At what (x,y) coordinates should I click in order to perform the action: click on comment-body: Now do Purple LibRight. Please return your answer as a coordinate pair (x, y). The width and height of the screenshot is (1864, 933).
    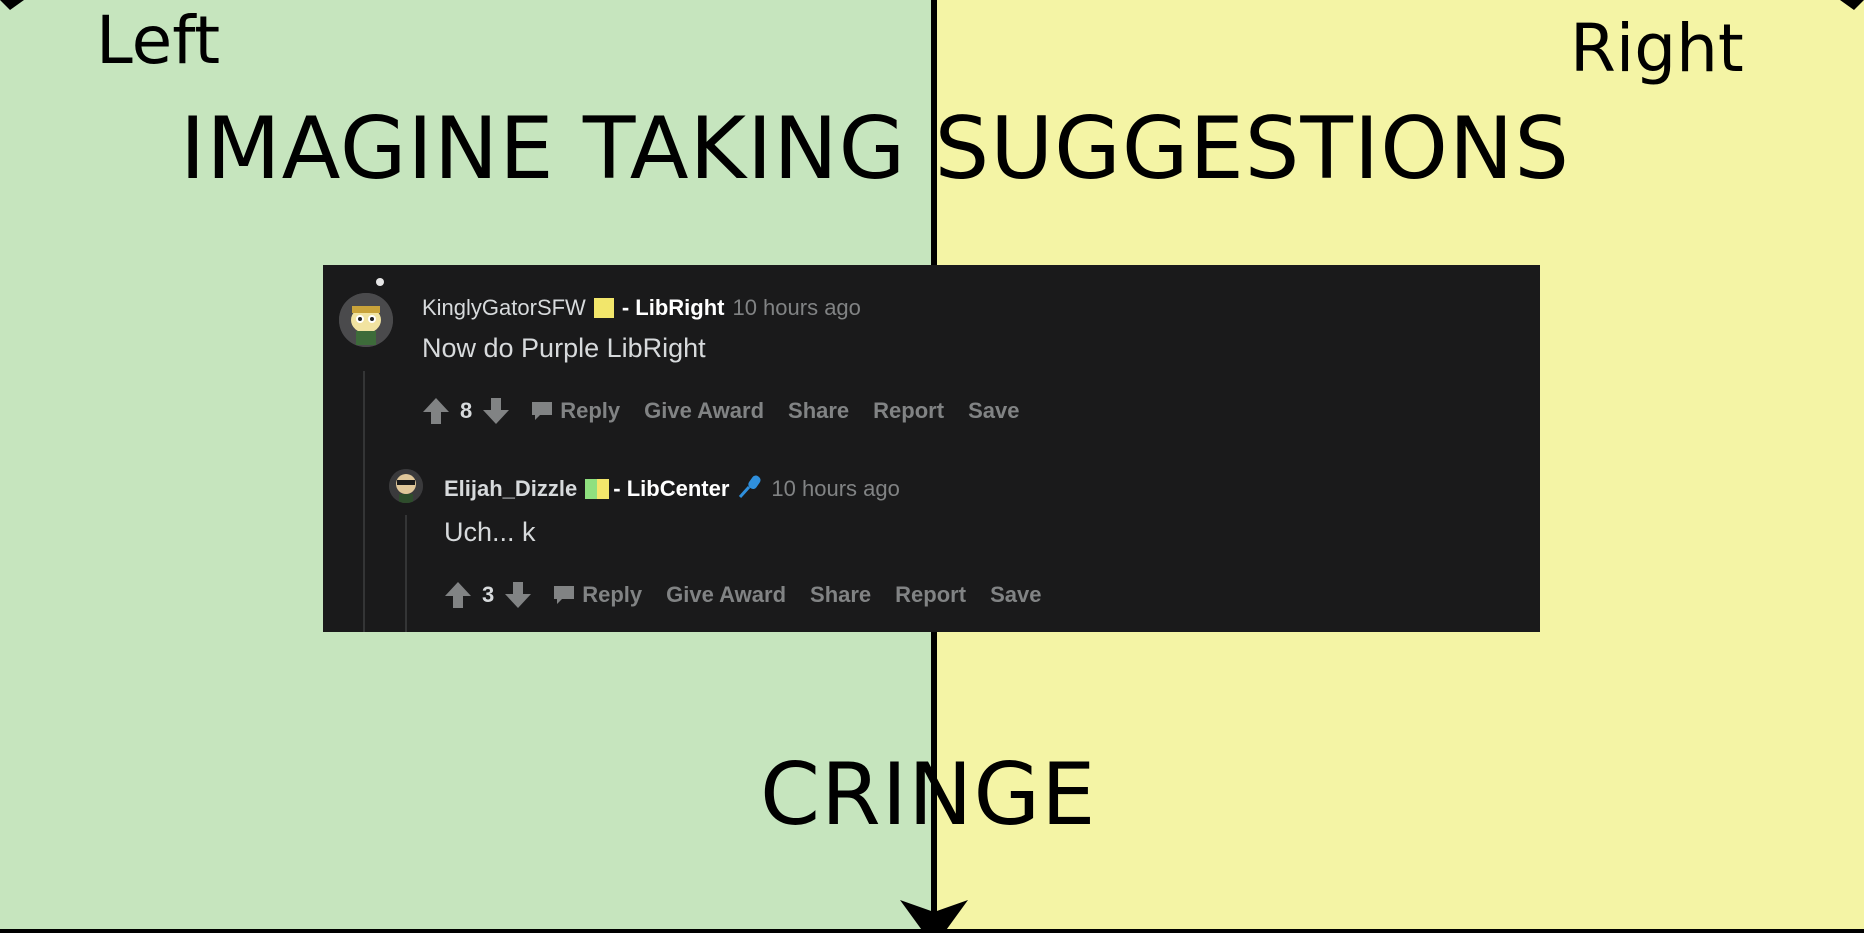
    Looking at the image, I should click on (564, 348).